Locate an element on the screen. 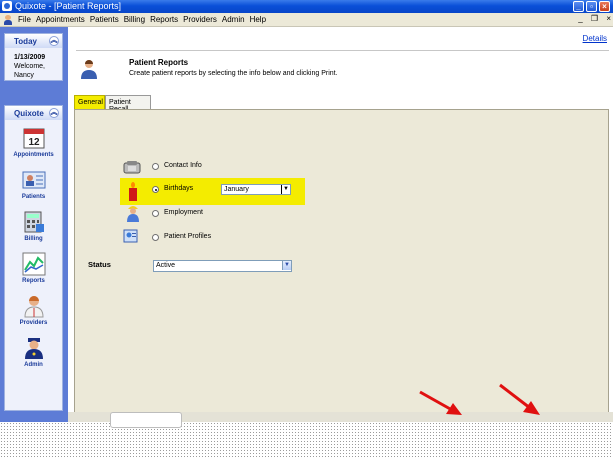  annotation-arrows is located at coordinates (479, 399).